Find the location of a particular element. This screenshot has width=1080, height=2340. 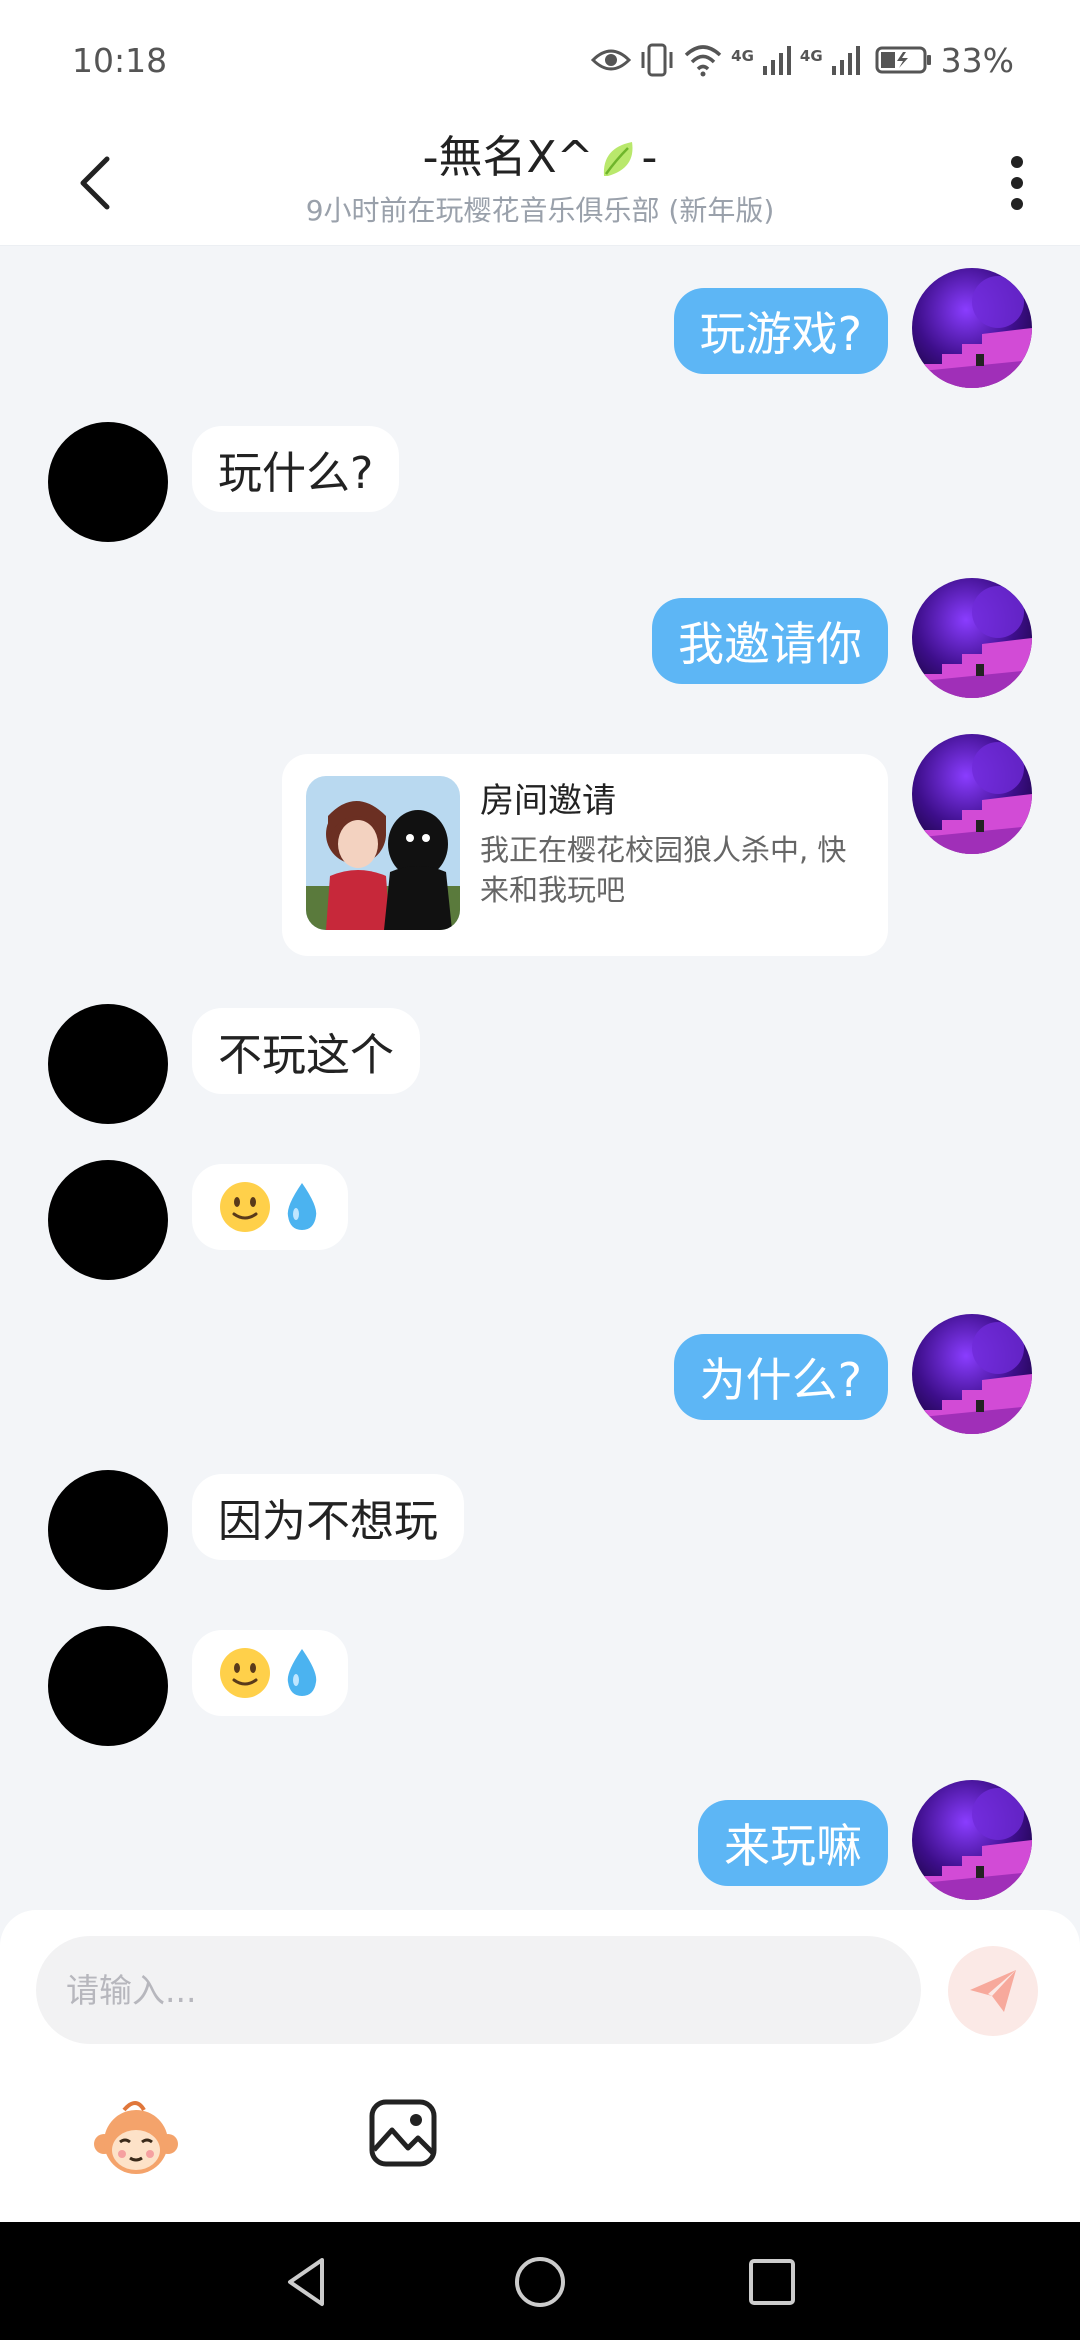

status-icons: 4G 4G 33% is located at coordinates (802, 60).